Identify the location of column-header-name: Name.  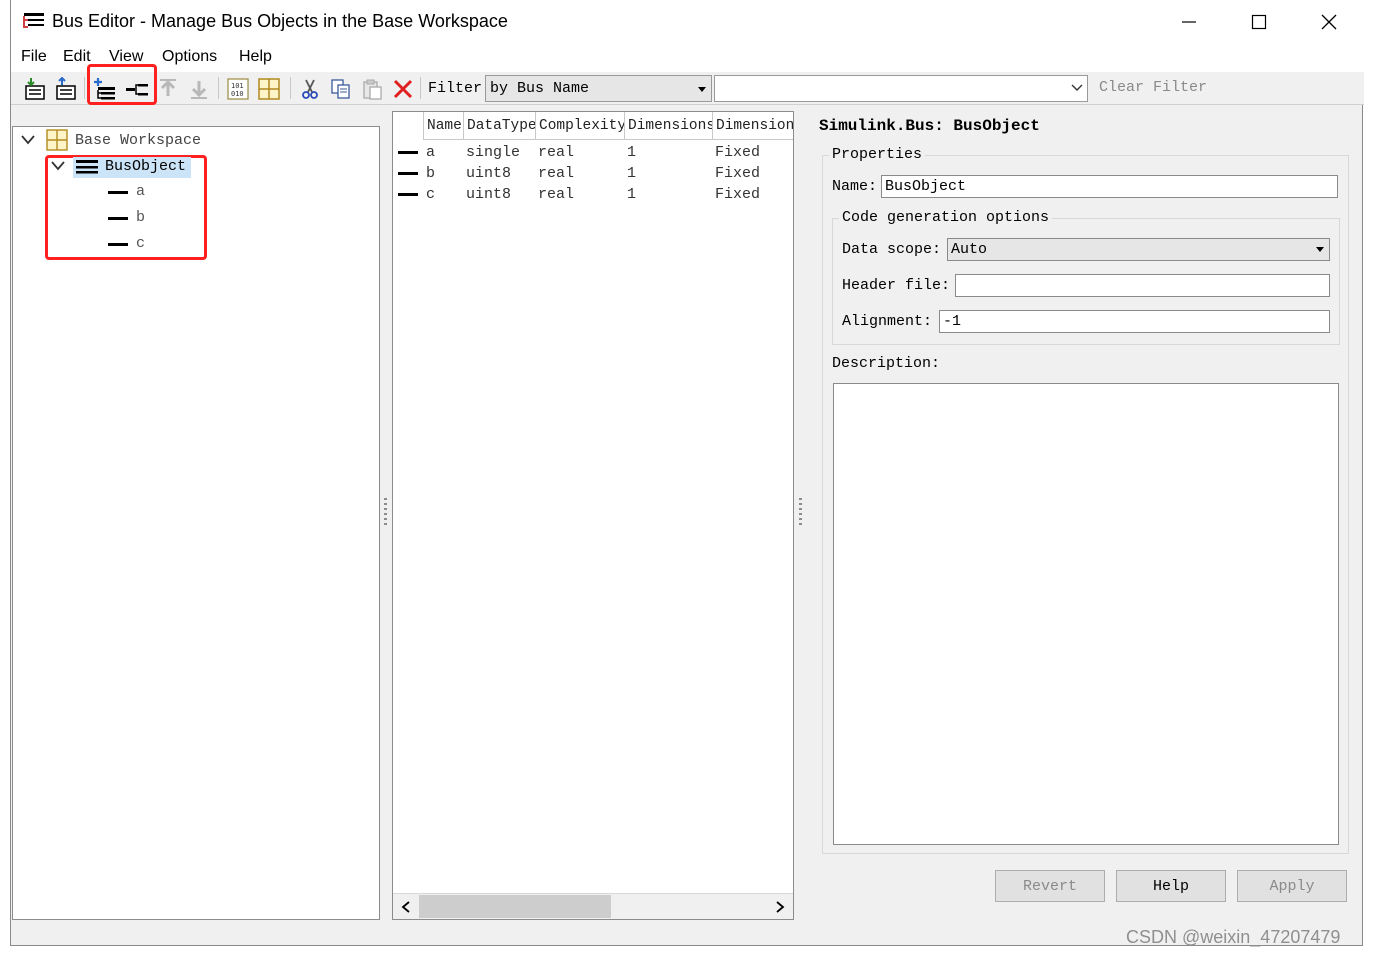
(443, 126).